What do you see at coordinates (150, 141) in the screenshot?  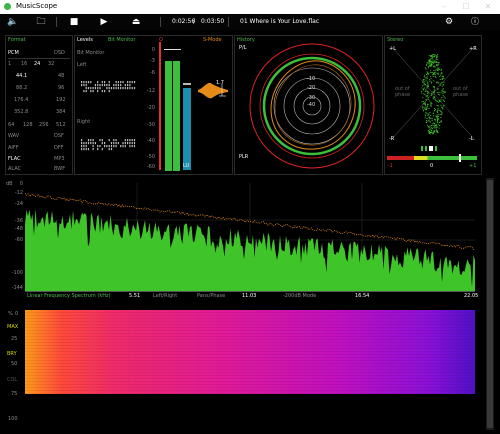 I see `level-scale-40: -40` at bounding box center [150, 141].